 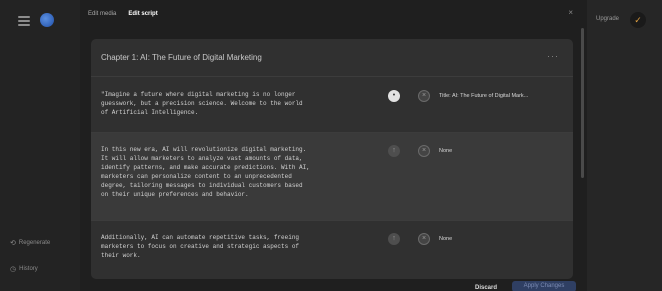 I want to click on regenerate-label: Regenerate, so click(x=34, y=243).